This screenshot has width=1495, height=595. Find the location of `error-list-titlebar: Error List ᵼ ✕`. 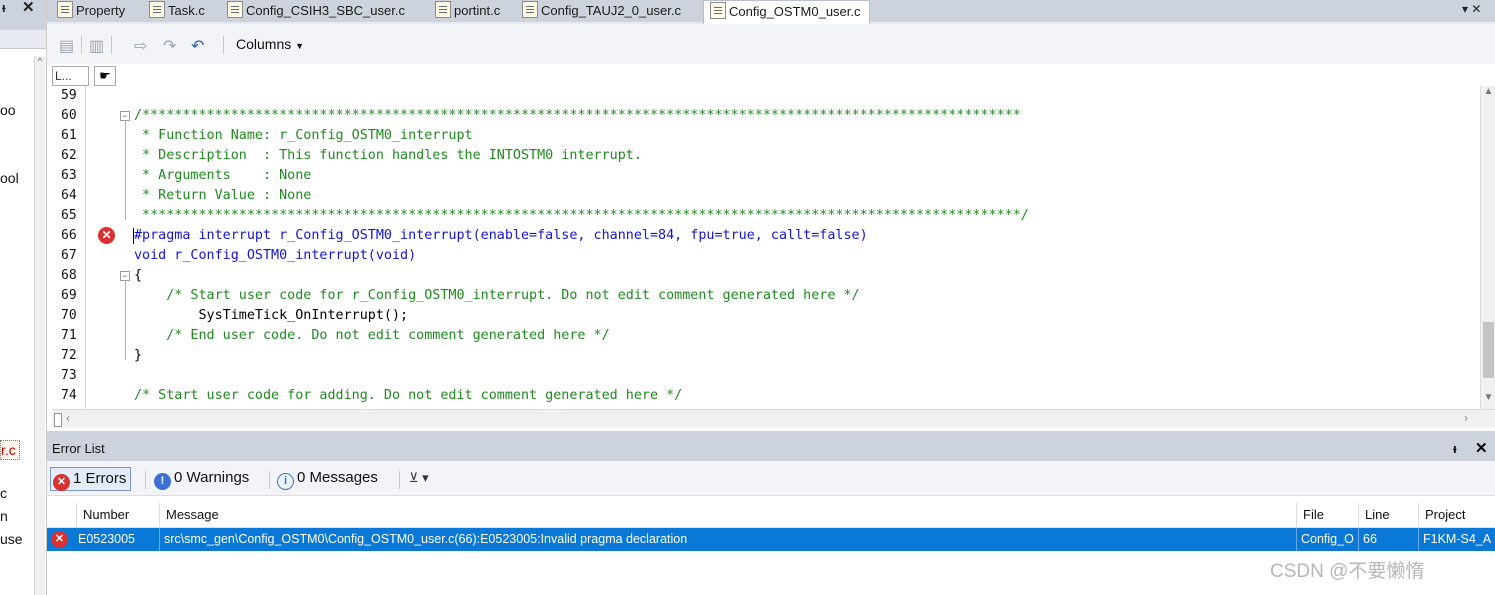

error-list-titlebar: Error List ᵼ ✕ is located at coordinates (771, 450).